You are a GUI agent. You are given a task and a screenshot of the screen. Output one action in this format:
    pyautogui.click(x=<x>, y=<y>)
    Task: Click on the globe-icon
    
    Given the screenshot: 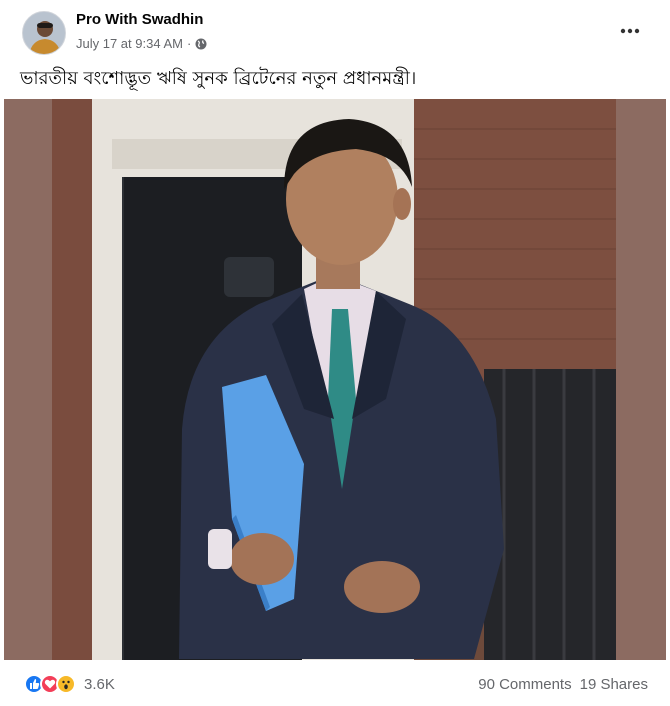 What is the action you would take?
    pyautogui.click(x=201, y=44)
    